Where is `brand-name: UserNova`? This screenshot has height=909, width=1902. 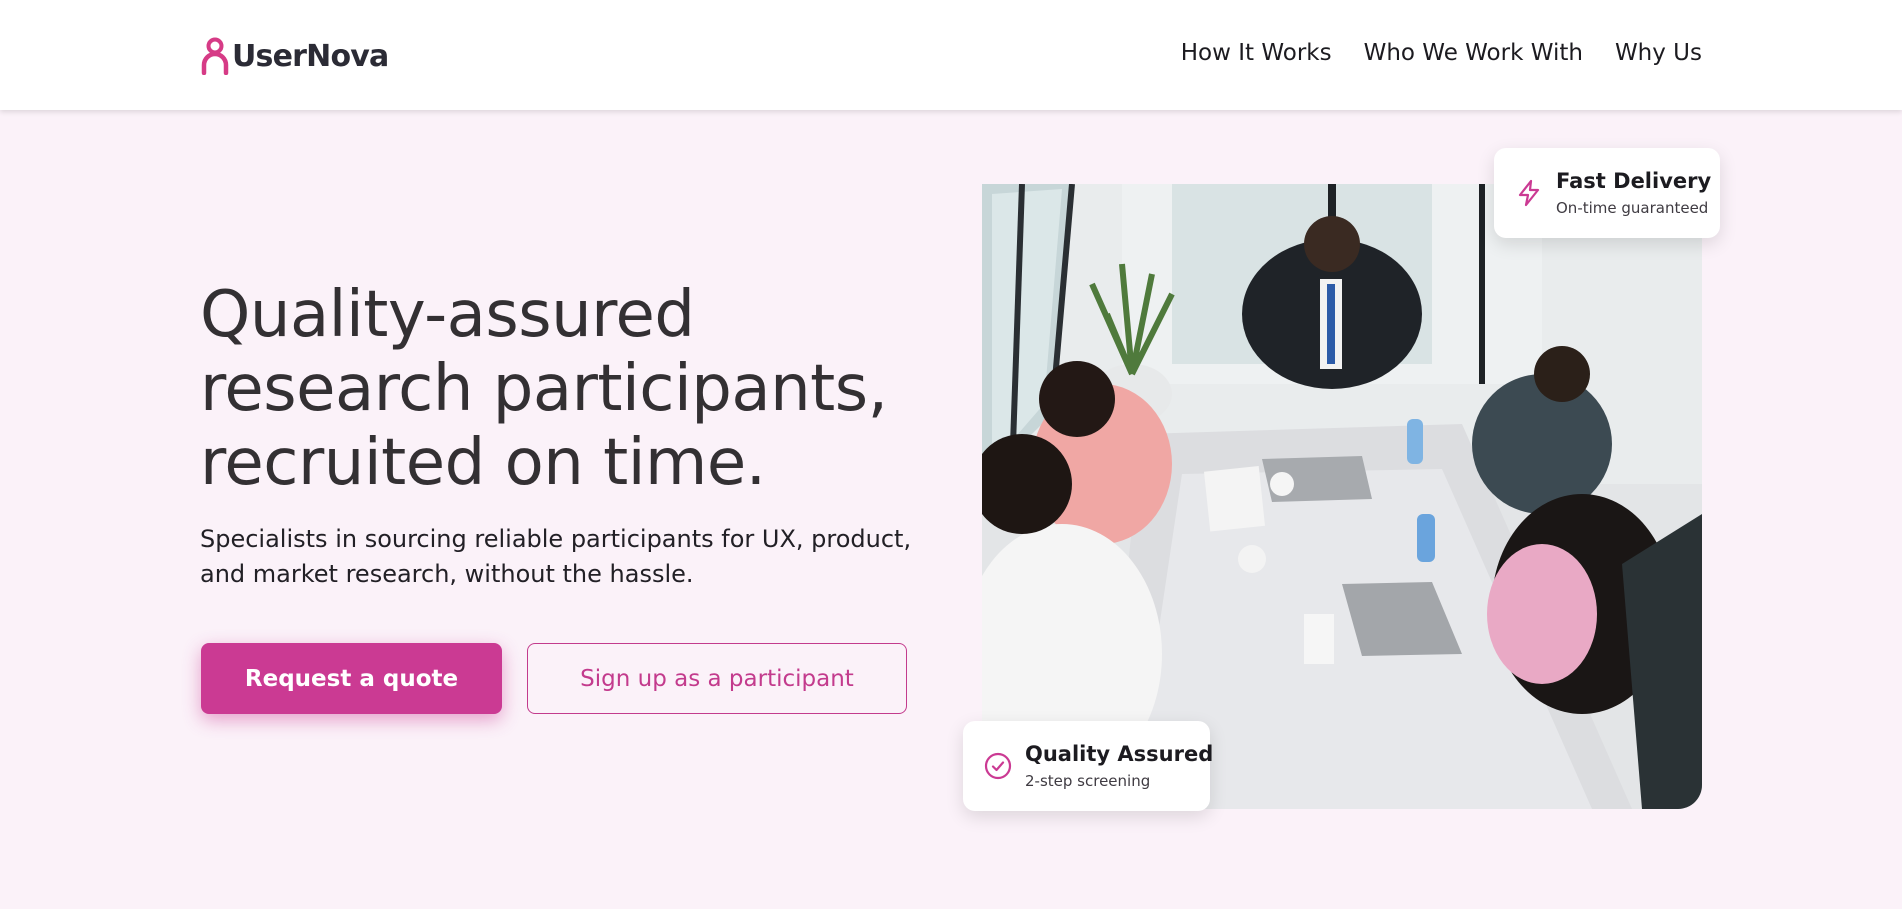
brand-name: UserNova is located at coordinates (310, 56).